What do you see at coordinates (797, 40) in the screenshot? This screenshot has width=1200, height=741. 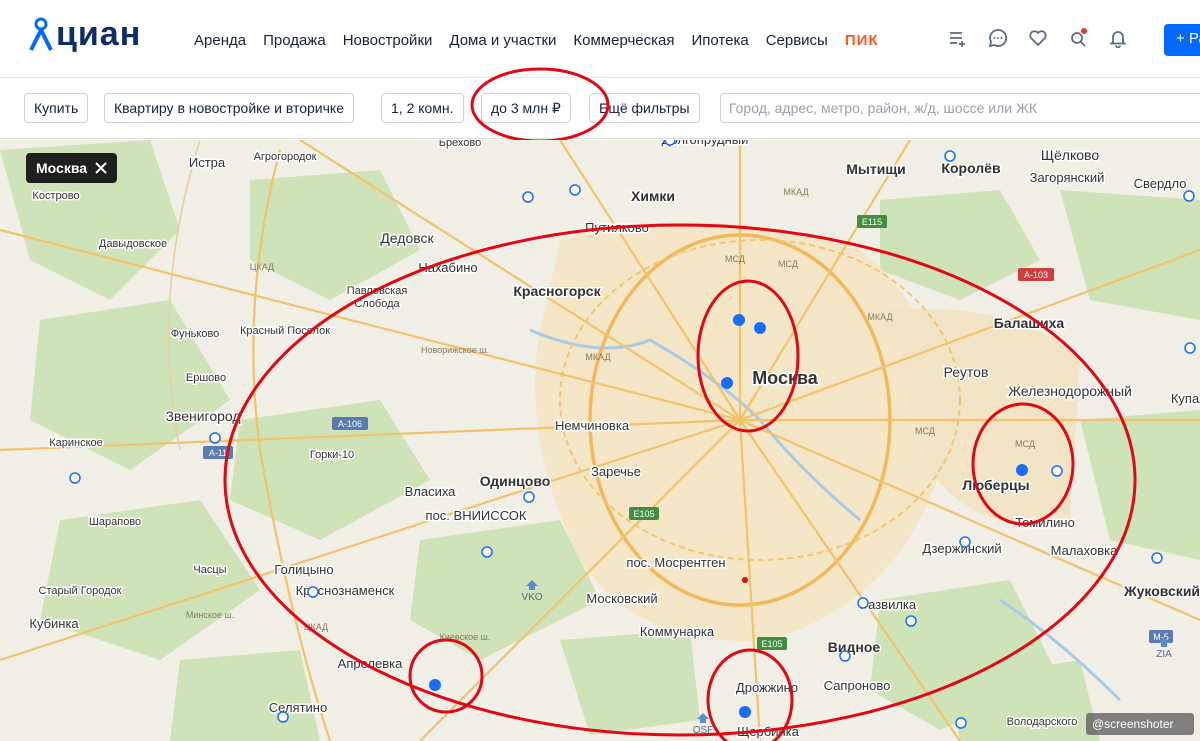 I see `nav-services: Сервисы` at bounding box center [797, 40].